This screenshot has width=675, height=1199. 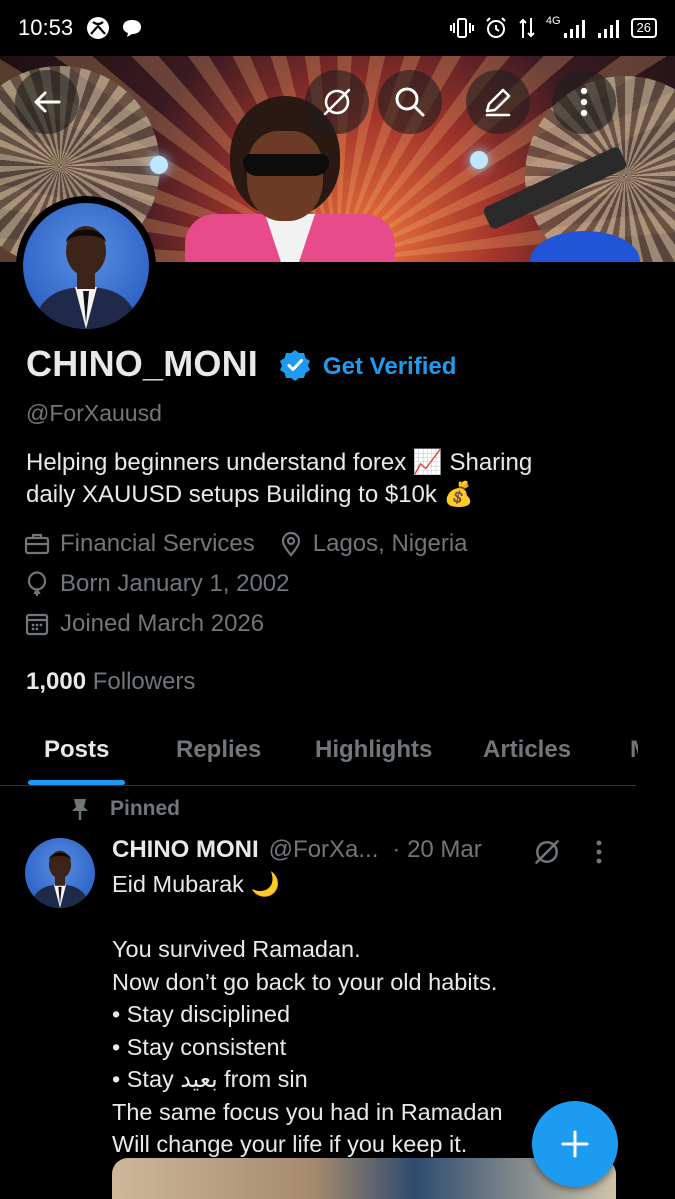 What do you see at coordinates (373, 750) in the screenshot?
I see `tab-highlights: Highlights` at bounding box center [373, 750].